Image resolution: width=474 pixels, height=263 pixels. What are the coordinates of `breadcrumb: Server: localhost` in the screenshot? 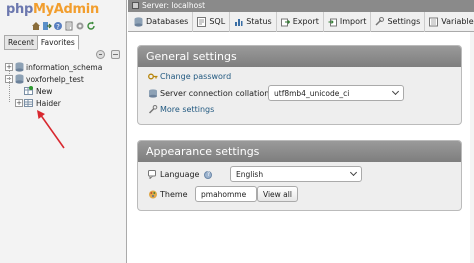 It's located at (173, 5).